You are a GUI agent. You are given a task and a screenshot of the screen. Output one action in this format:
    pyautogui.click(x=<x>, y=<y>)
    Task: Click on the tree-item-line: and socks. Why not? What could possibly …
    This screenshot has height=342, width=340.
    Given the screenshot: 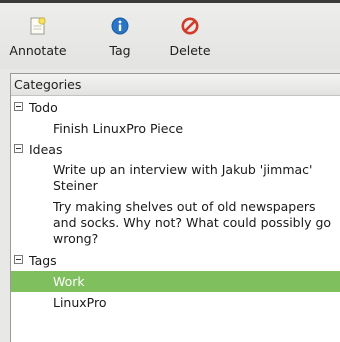 What is the action you would take?
    pyautogui.click(x=192, y=222)
    